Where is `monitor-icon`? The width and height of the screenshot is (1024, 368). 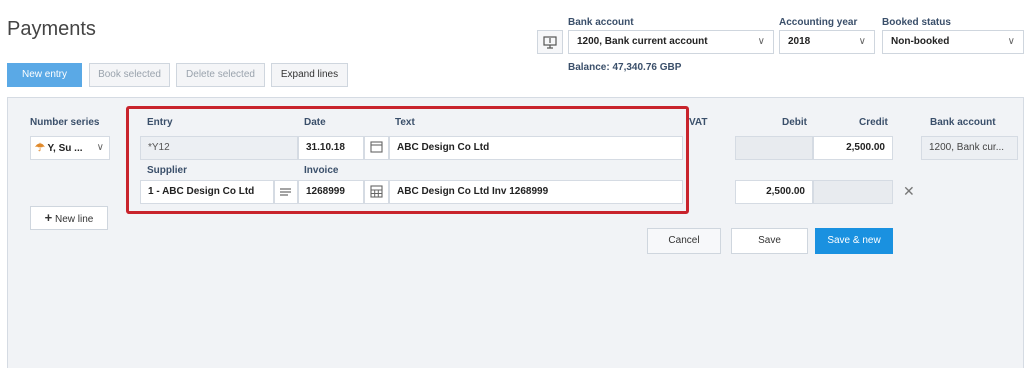
monitor-icon is located at coordinates (550, 42).